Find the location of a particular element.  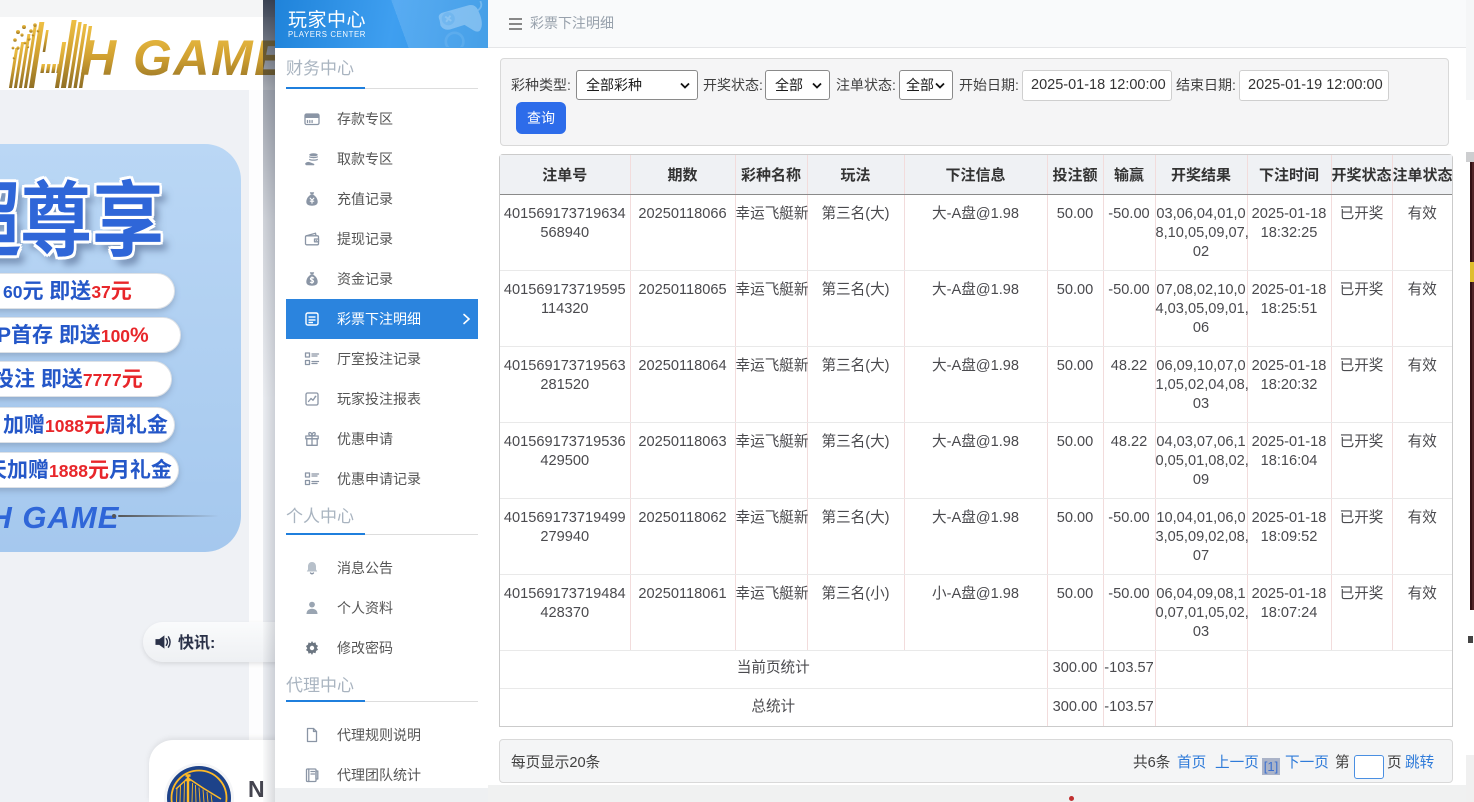

svg-text: H GAME is located at coordinates (183, 58).